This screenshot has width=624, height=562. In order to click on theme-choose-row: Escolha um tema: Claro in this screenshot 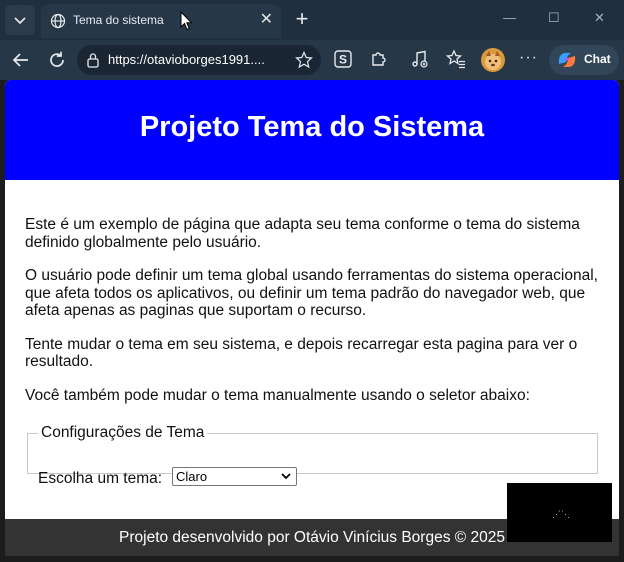, I will do `click(167, 477)`.